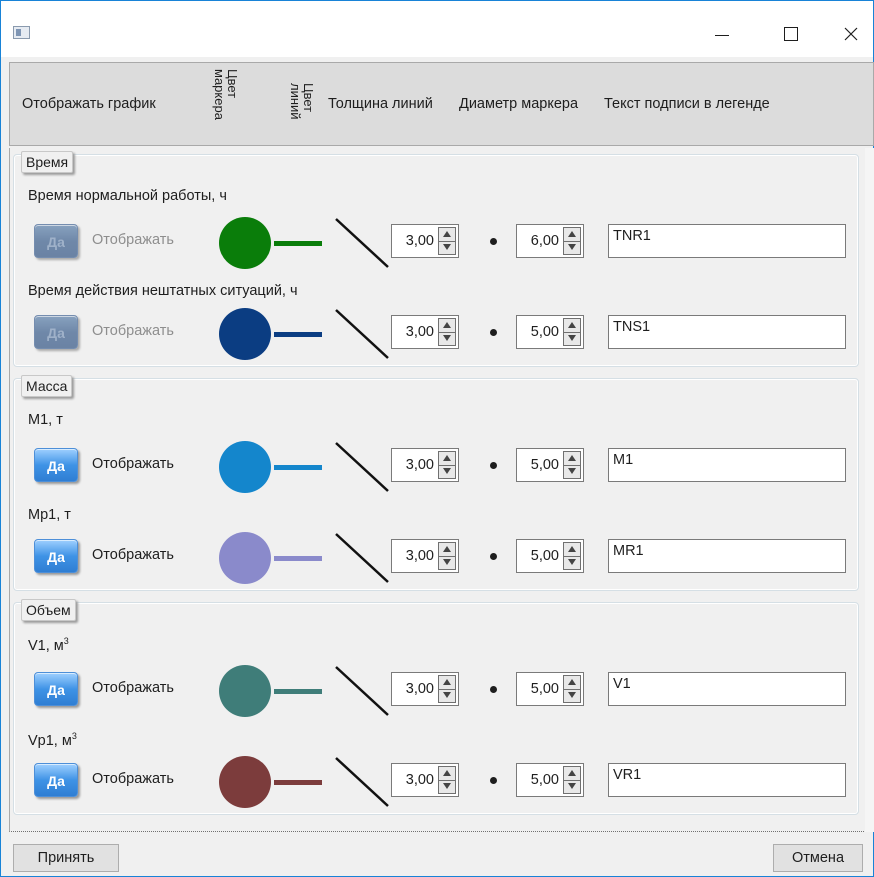 The height and width of the screenshot is (877, 874). Describe the element at coordinates (727, 689) in the screenshot. I see `legend-text-input: V1` at that location.